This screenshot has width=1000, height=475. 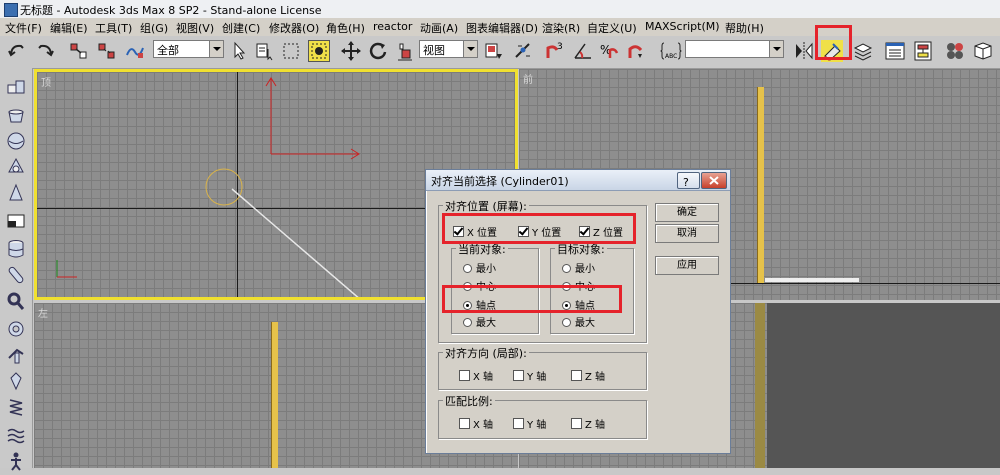 I want to click on select-by-name-icon, so click(x=265, y=51).